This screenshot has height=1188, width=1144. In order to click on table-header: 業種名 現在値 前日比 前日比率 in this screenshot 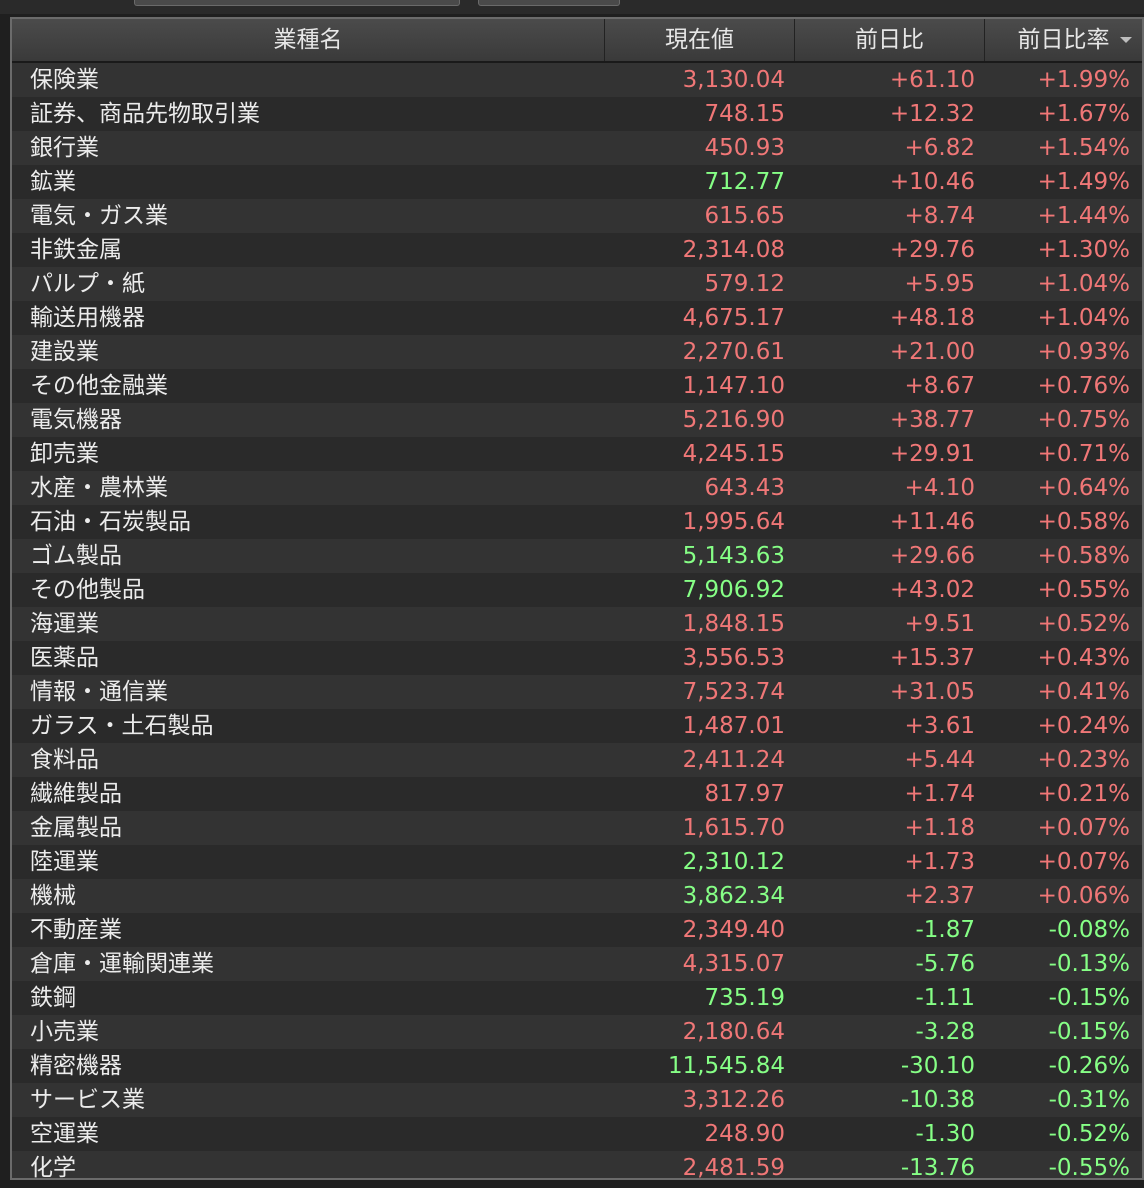, I will do `click(577, 41)`.